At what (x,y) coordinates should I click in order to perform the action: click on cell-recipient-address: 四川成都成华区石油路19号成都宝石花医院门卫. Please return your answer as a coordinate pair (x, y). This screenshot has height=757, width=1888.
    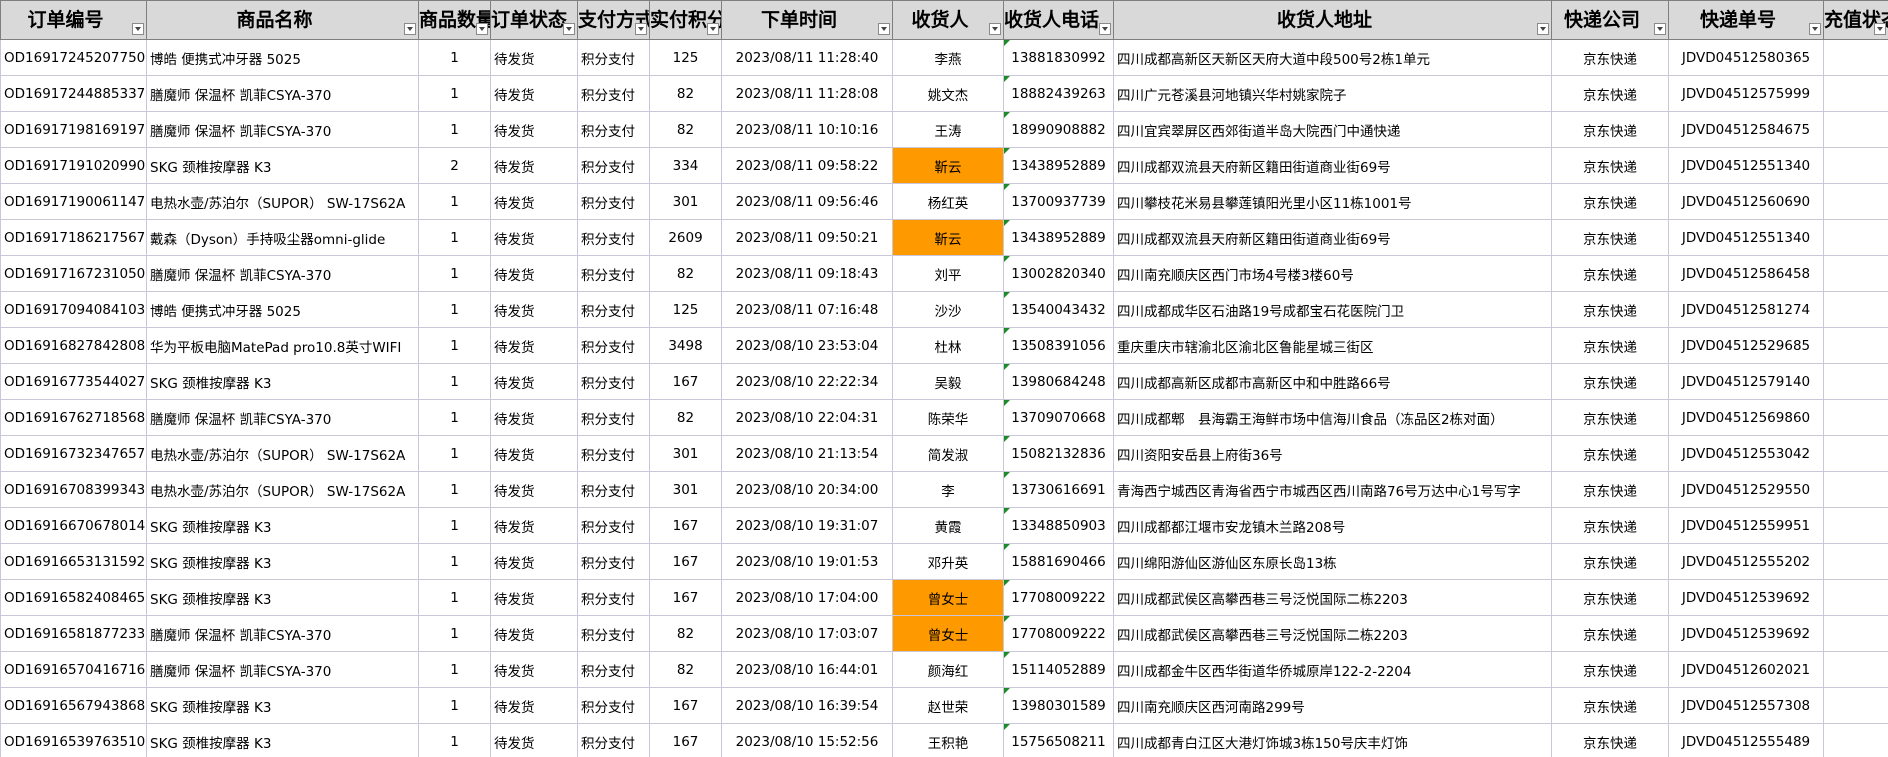
    Looking at the image, I should click on (1332, 309).